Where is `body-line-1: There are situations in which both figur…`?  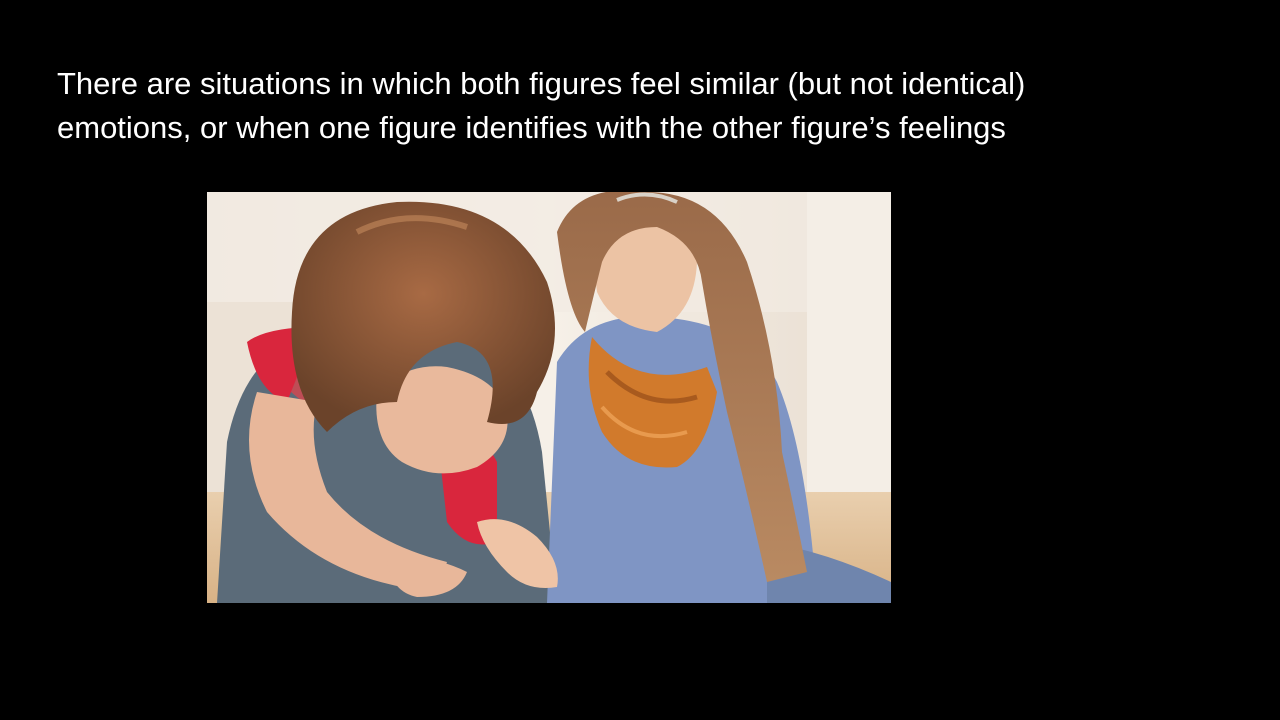
body-line-1: There are situations in which both figur… is located at coordinates (541, 83).